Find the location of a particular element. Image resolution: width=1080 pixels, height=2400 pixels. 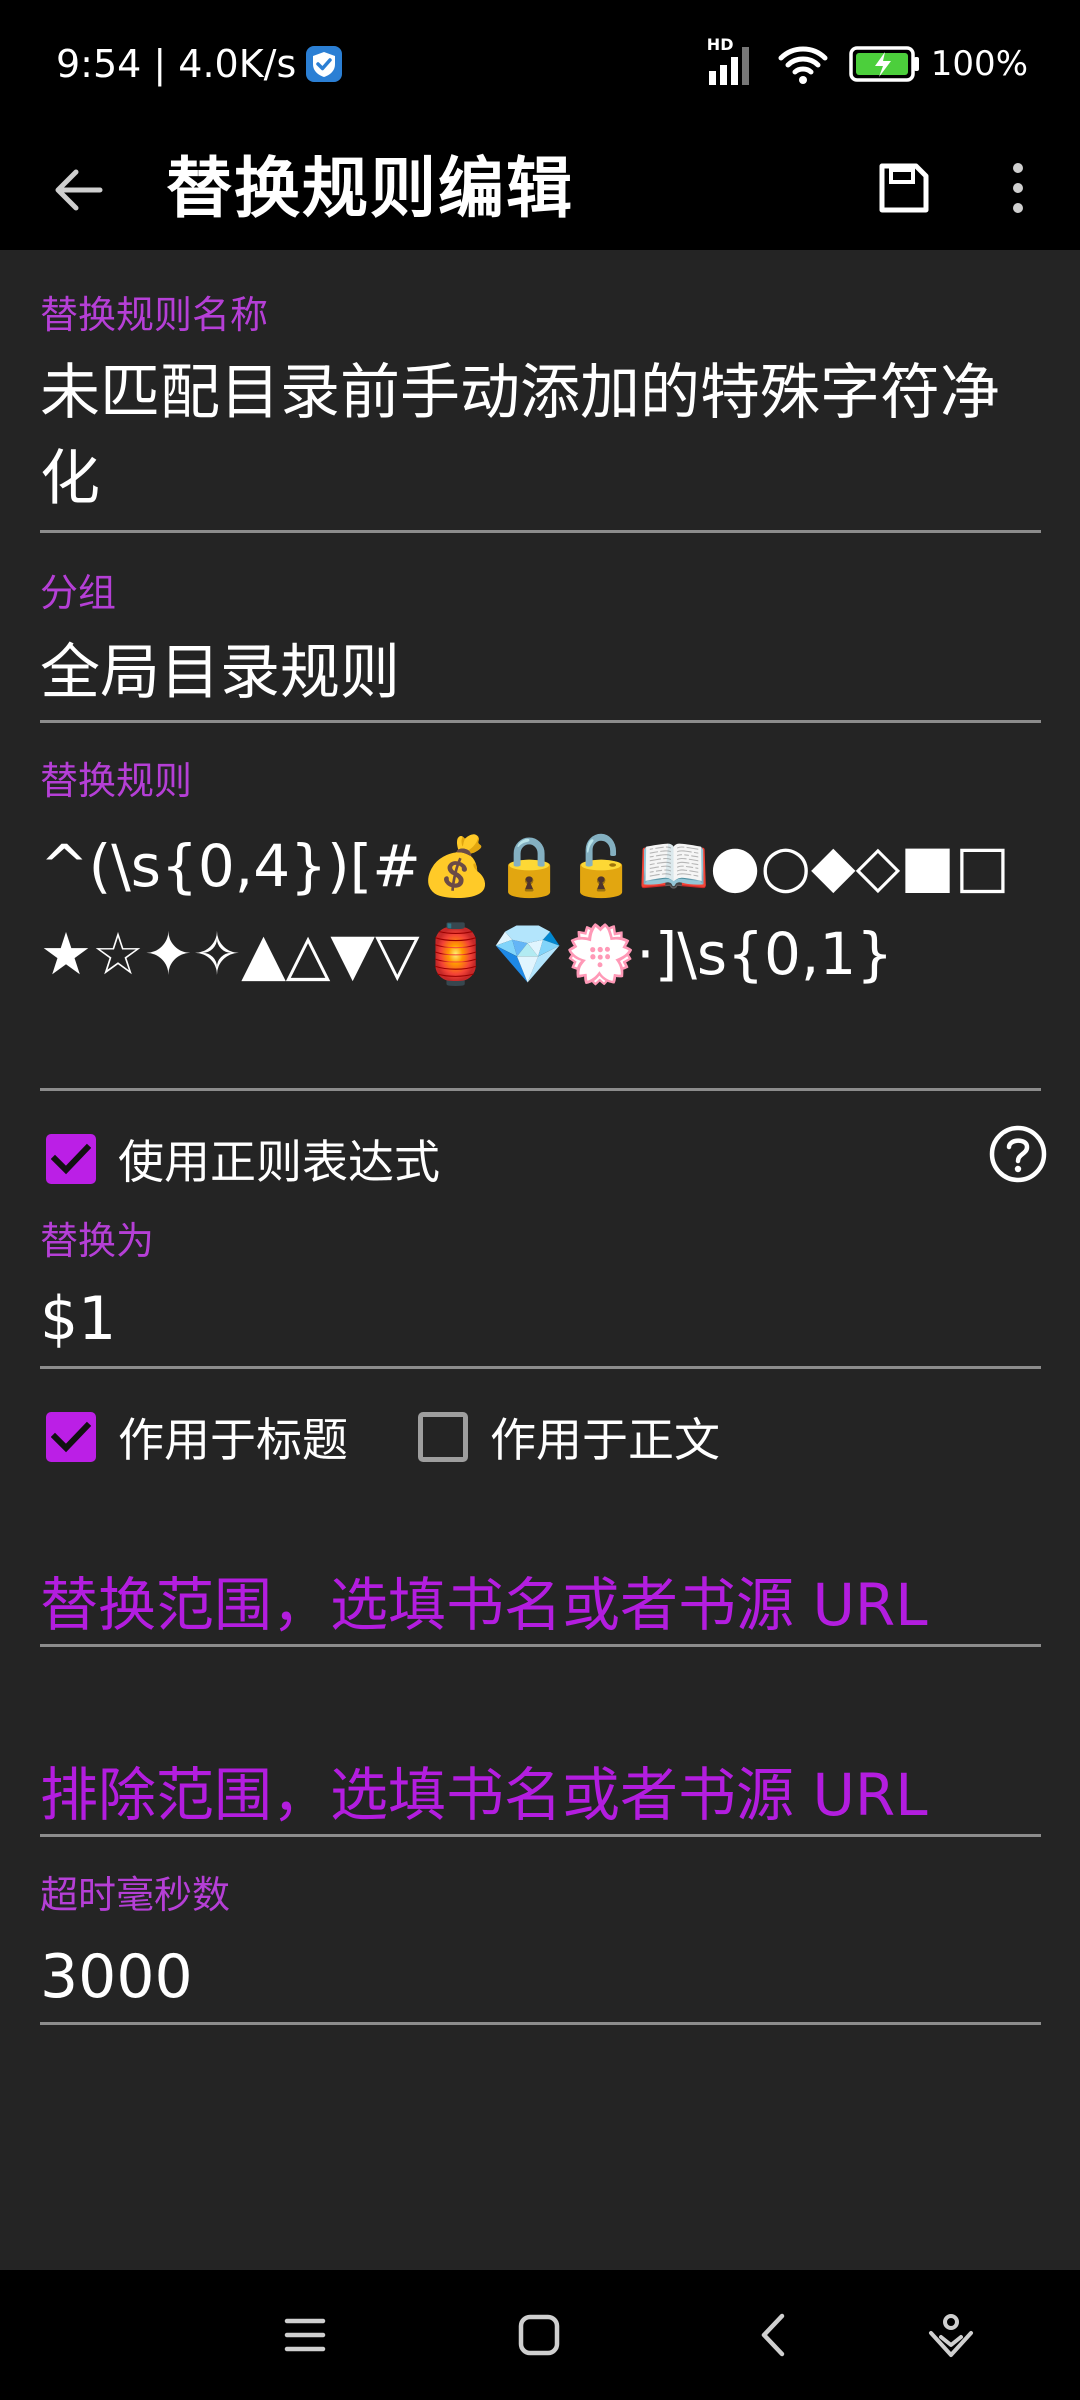

app-toolbar: 替换规则编辑 is located at coordinates (540, 189).